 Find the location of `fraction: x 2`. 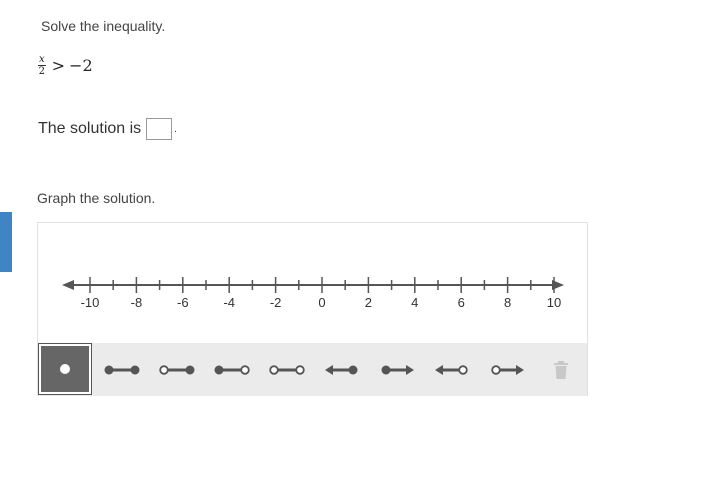

fraction: x 2 is located at coordinates (42, 65).